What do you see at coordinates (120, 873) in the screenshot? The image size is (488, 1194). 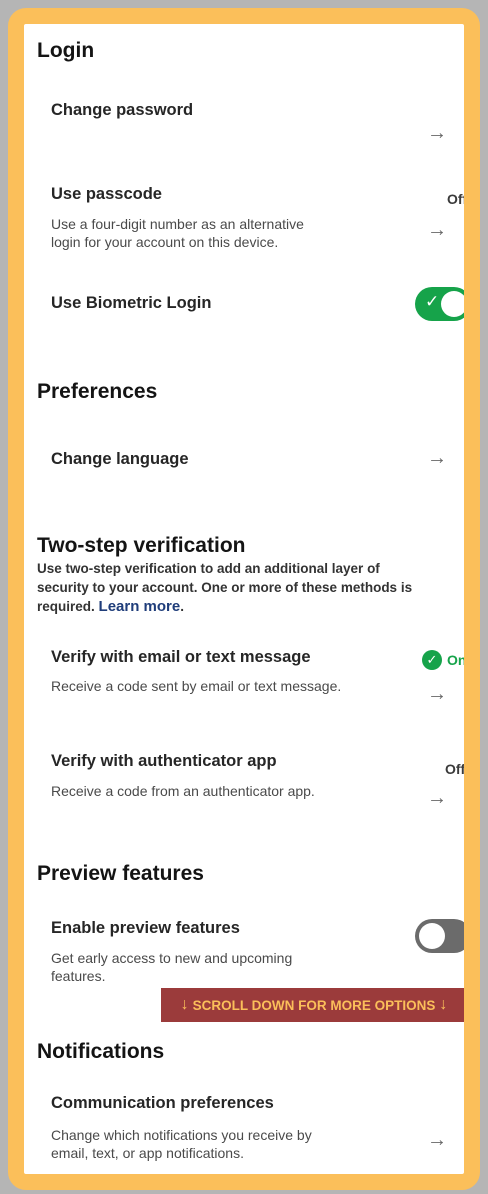 I see `section-title-preview: Preview features` at bounding box center [120, 873].